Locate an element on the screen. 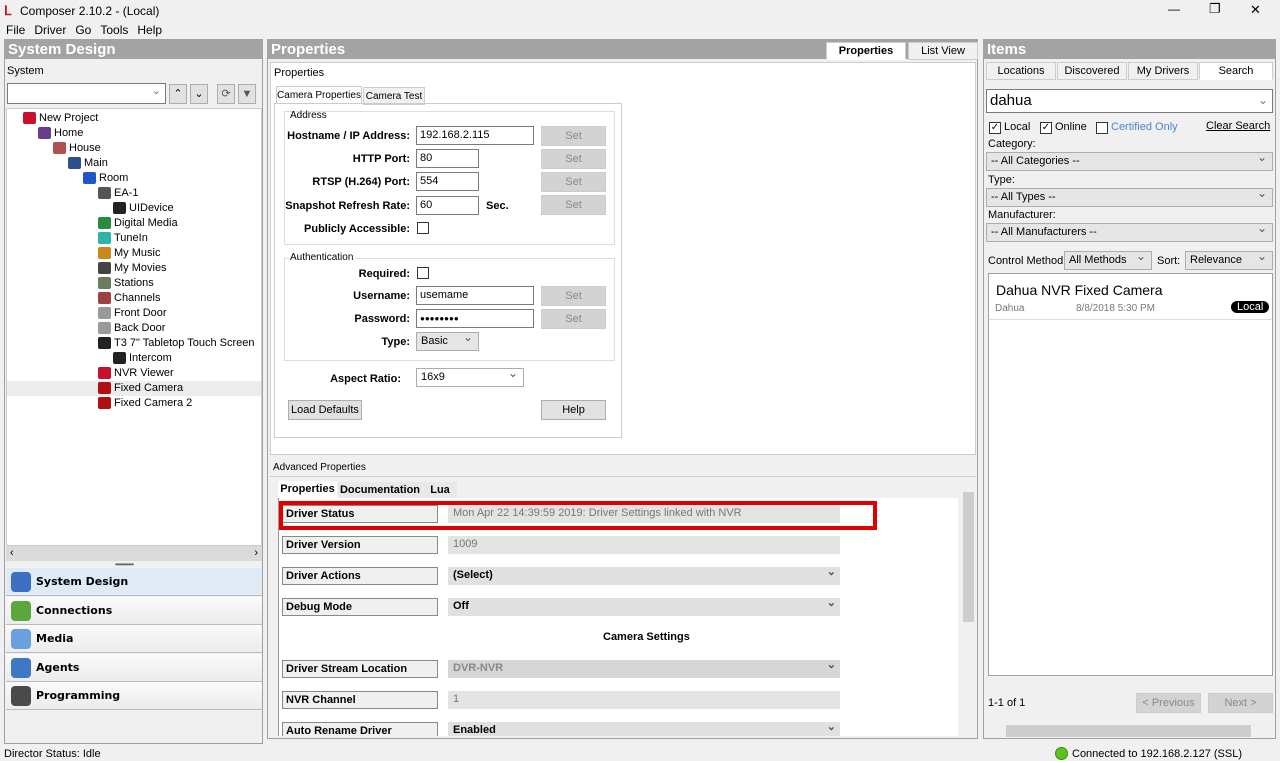 This screenshot has width=1280, height=761. tree-horizontal-scrollbar: ‹ › is located at coordinates (134, 553).